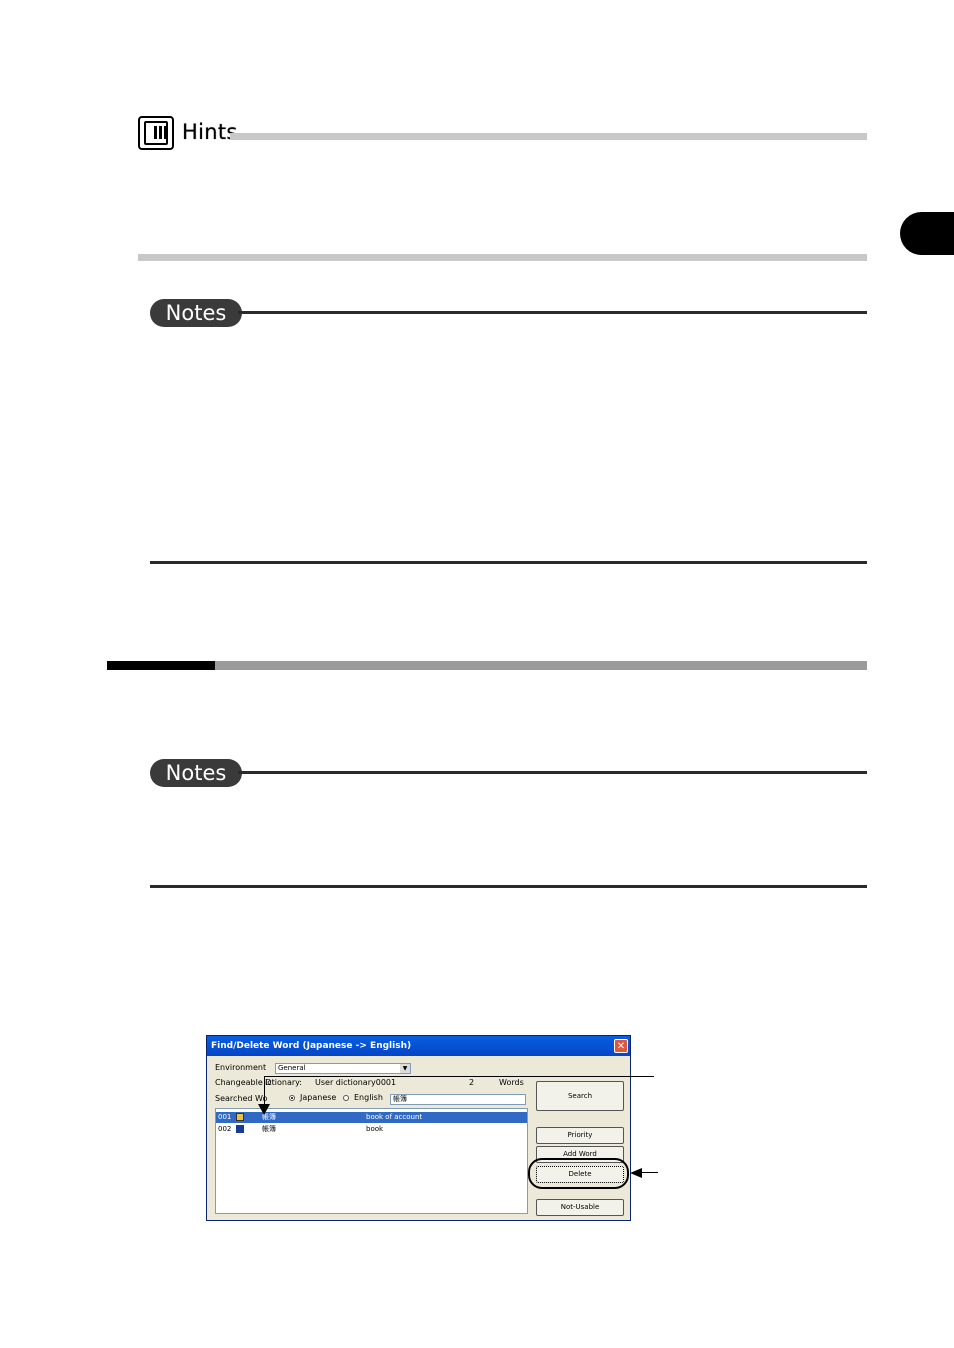  Describe the element at coordinates (548, 136) in the screenshot. I see `hints-divider` at that location.